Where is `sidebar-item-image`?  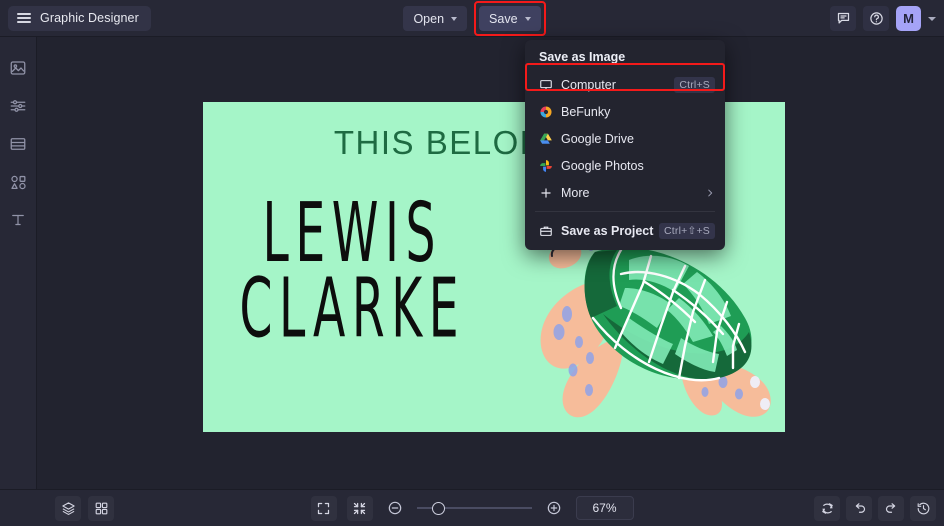 sidebar-item-image is located at coordinates (18, 68).